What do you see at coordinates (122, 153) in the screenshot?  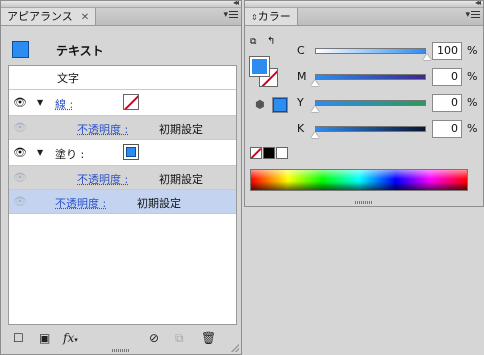 I see `list-item-fill: 👁 ▼ 塗り :` at bounding box center [122, 153].